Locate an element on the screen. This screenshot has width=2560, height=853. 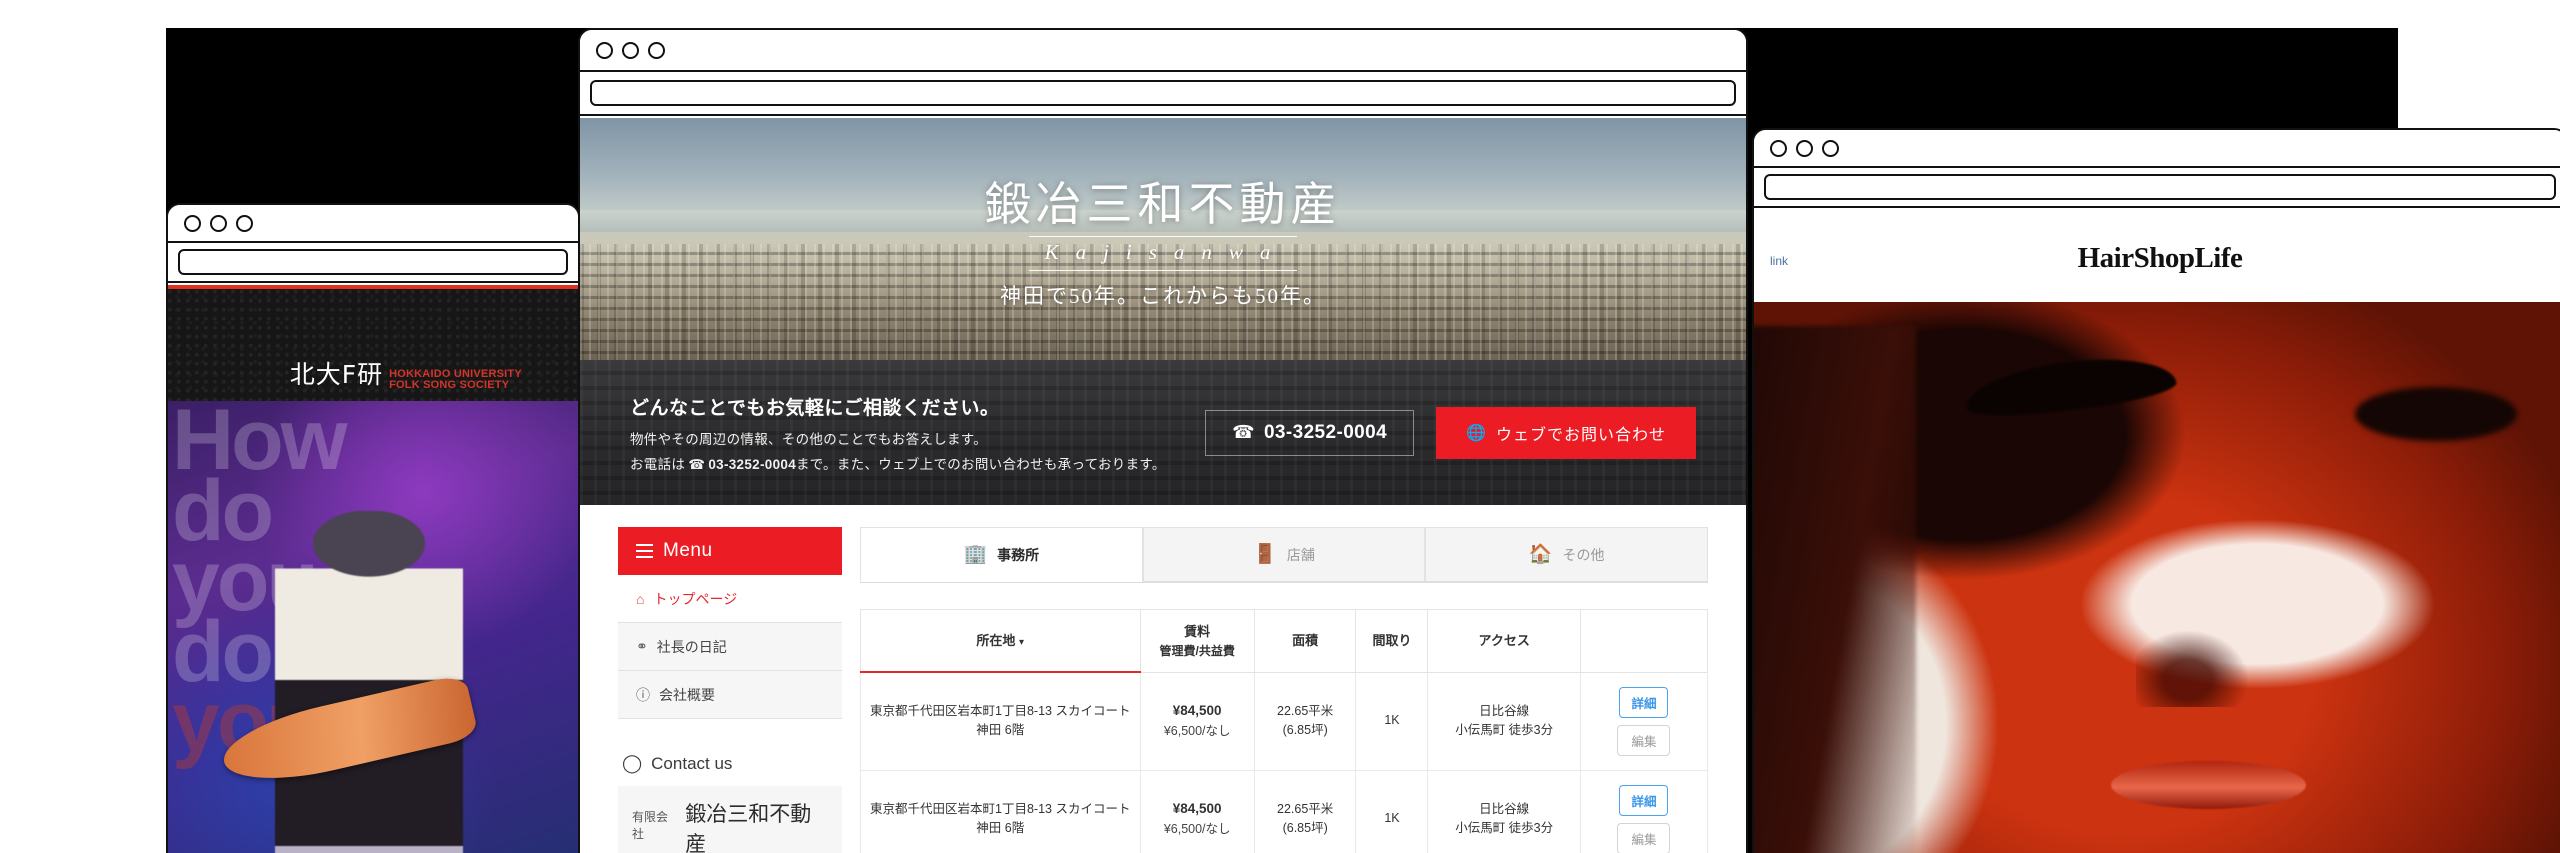
info-icon: ⓘ is located at coordinates (643, 694).